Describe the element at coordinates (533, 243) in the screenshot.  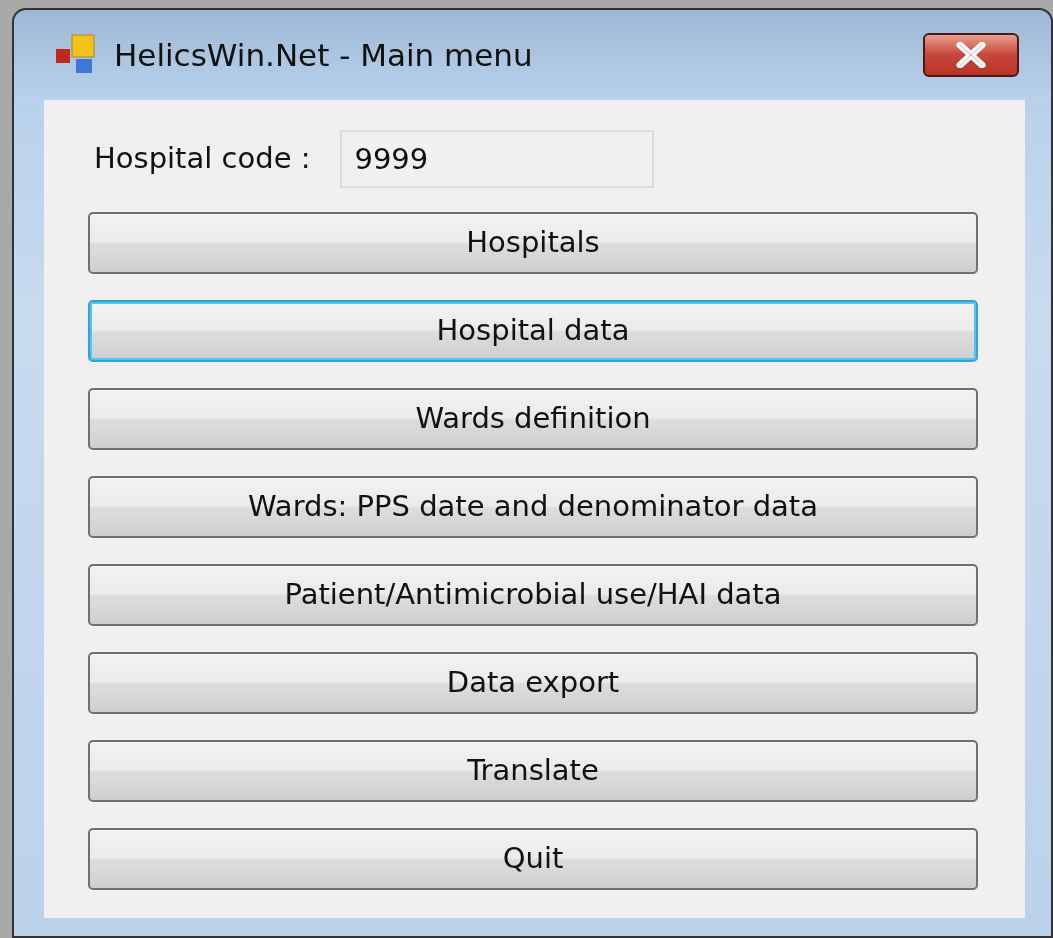
I see `menu-button: Hospitals` at that location.